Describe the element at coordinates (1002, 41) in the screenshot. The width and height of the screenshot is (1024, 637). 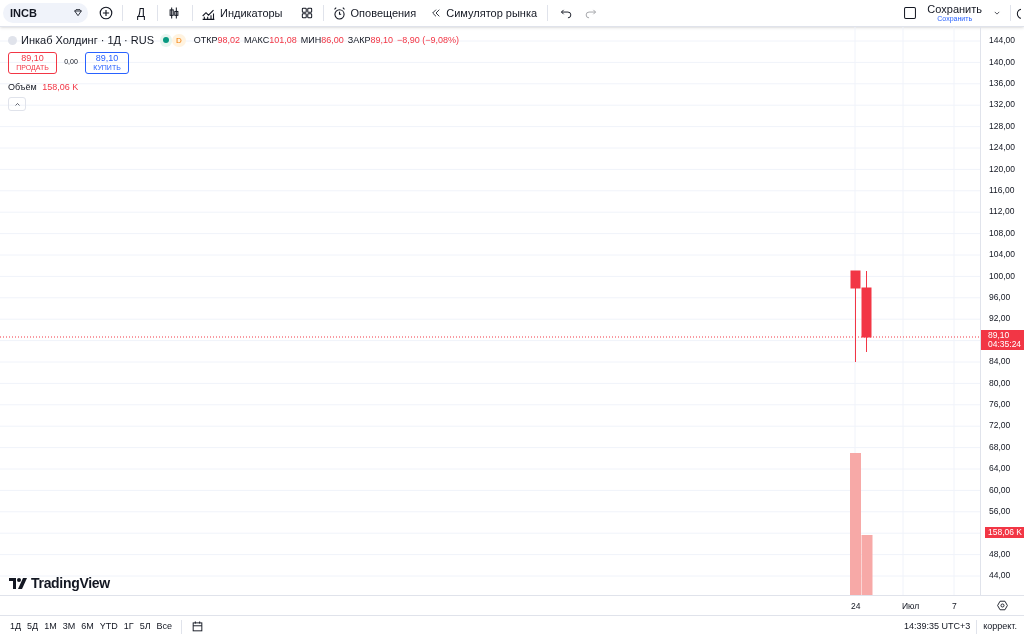
I see `price-label: 144,00` at that location.